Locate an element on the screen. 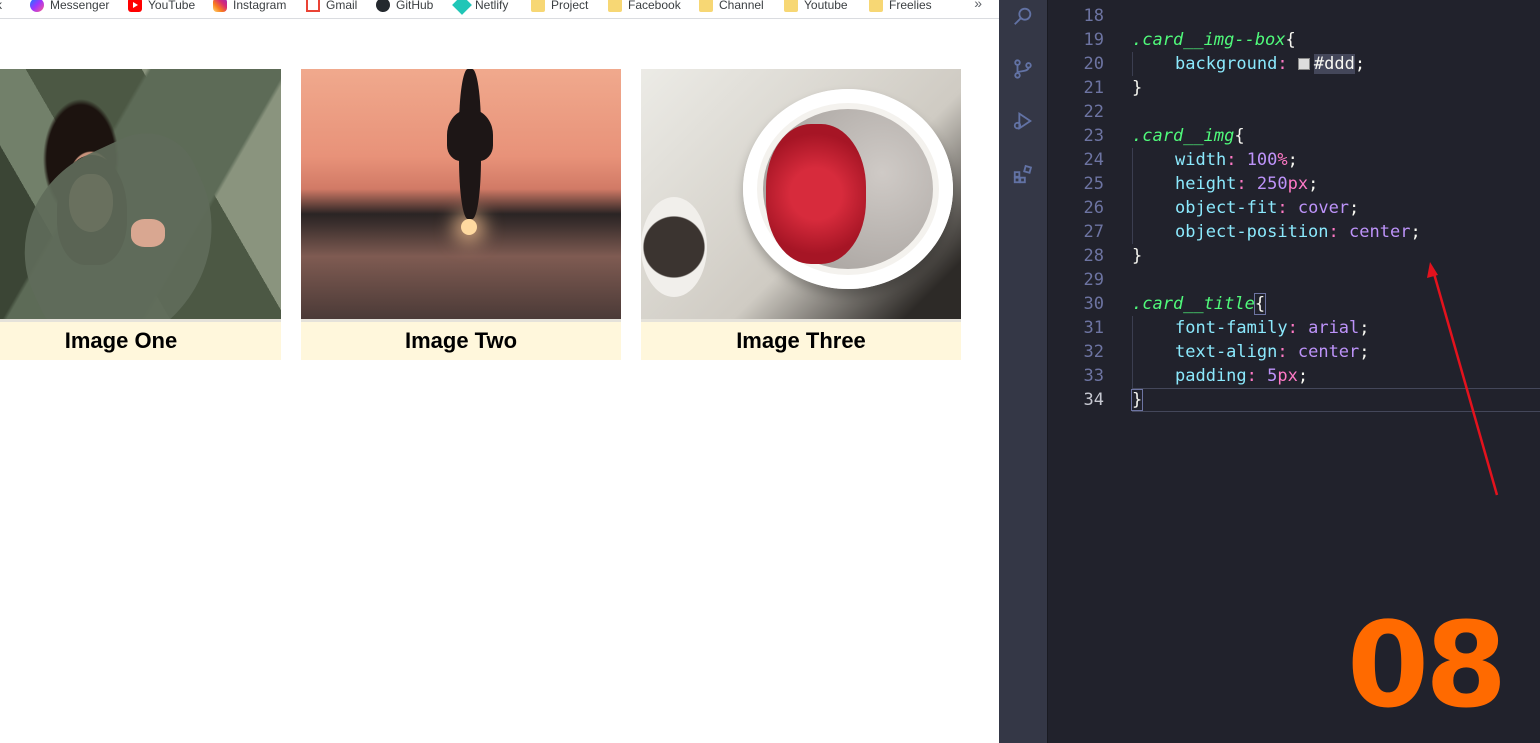 The image size is (1540, 743). color-swatch is located at coordinates (1303, 64).